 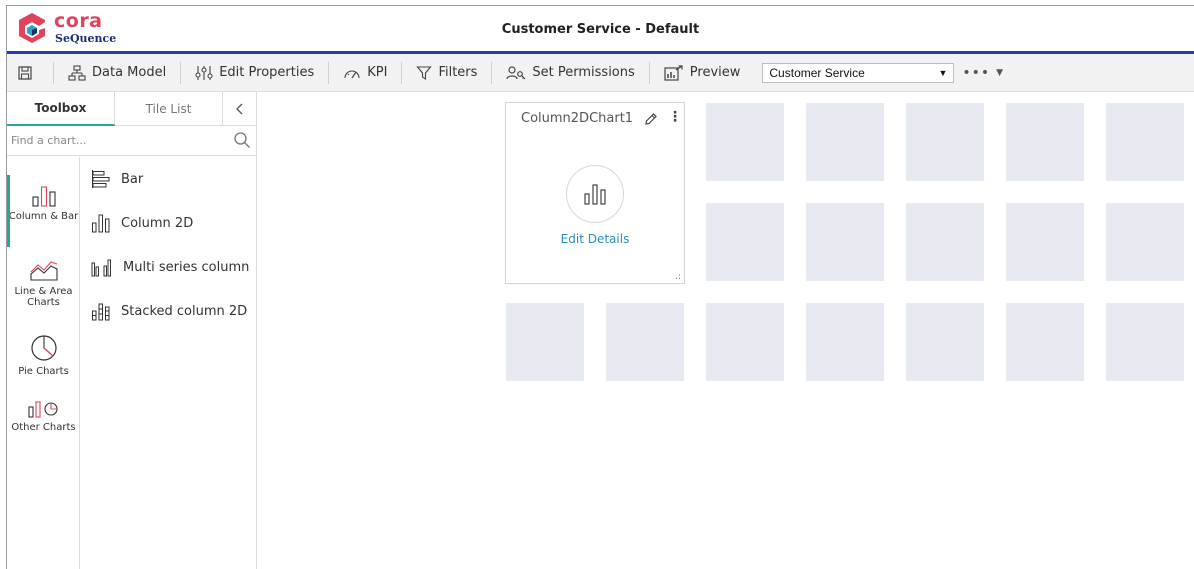 I want to click on resize-handle-icon: .:, so click(x=678, y=277).